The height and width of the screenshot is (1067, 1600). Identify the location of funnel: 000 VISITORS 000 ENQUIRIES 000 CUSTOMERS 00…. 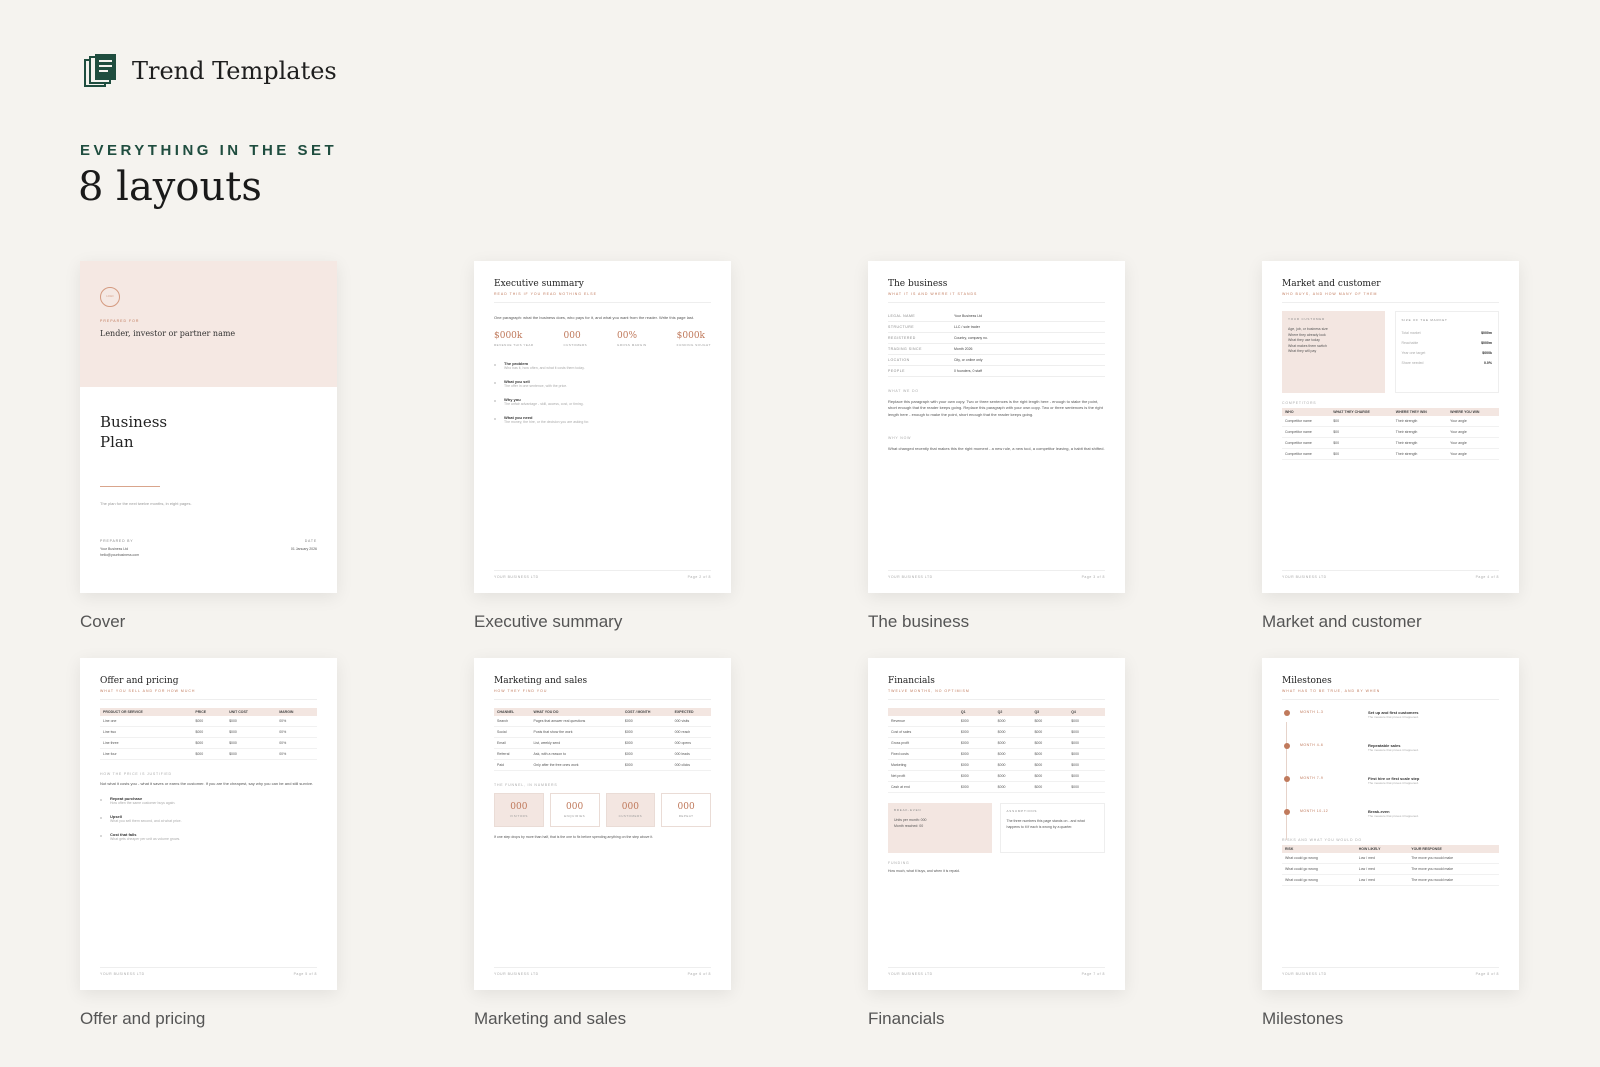
(602, 810).